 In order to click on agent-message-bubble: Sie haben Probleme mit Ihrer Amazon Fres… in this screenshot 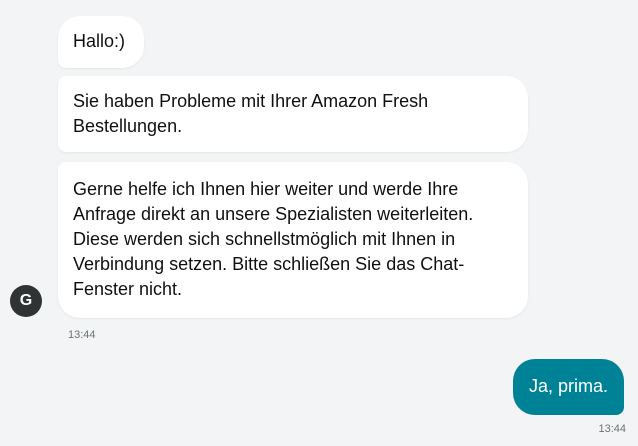, I will do `click(293, 114)`.